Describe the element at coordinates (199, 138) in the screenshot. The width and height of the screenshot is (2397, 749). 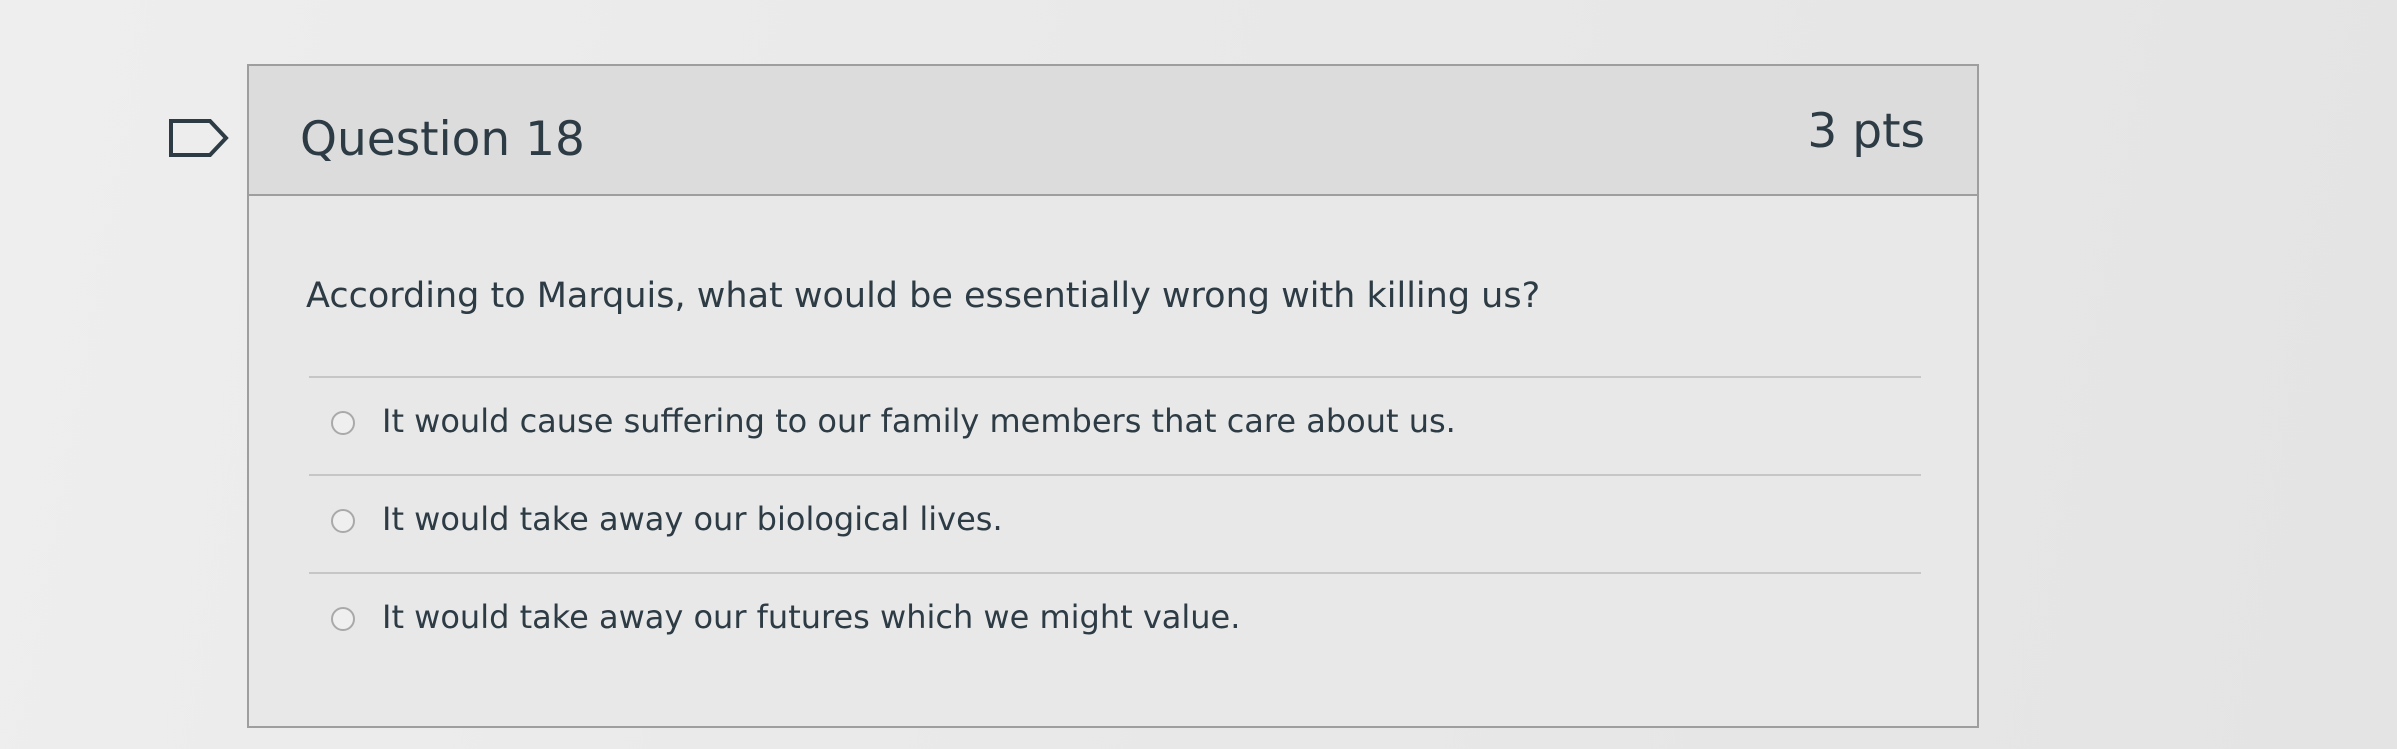
I see `flag-question-icon` at that location.